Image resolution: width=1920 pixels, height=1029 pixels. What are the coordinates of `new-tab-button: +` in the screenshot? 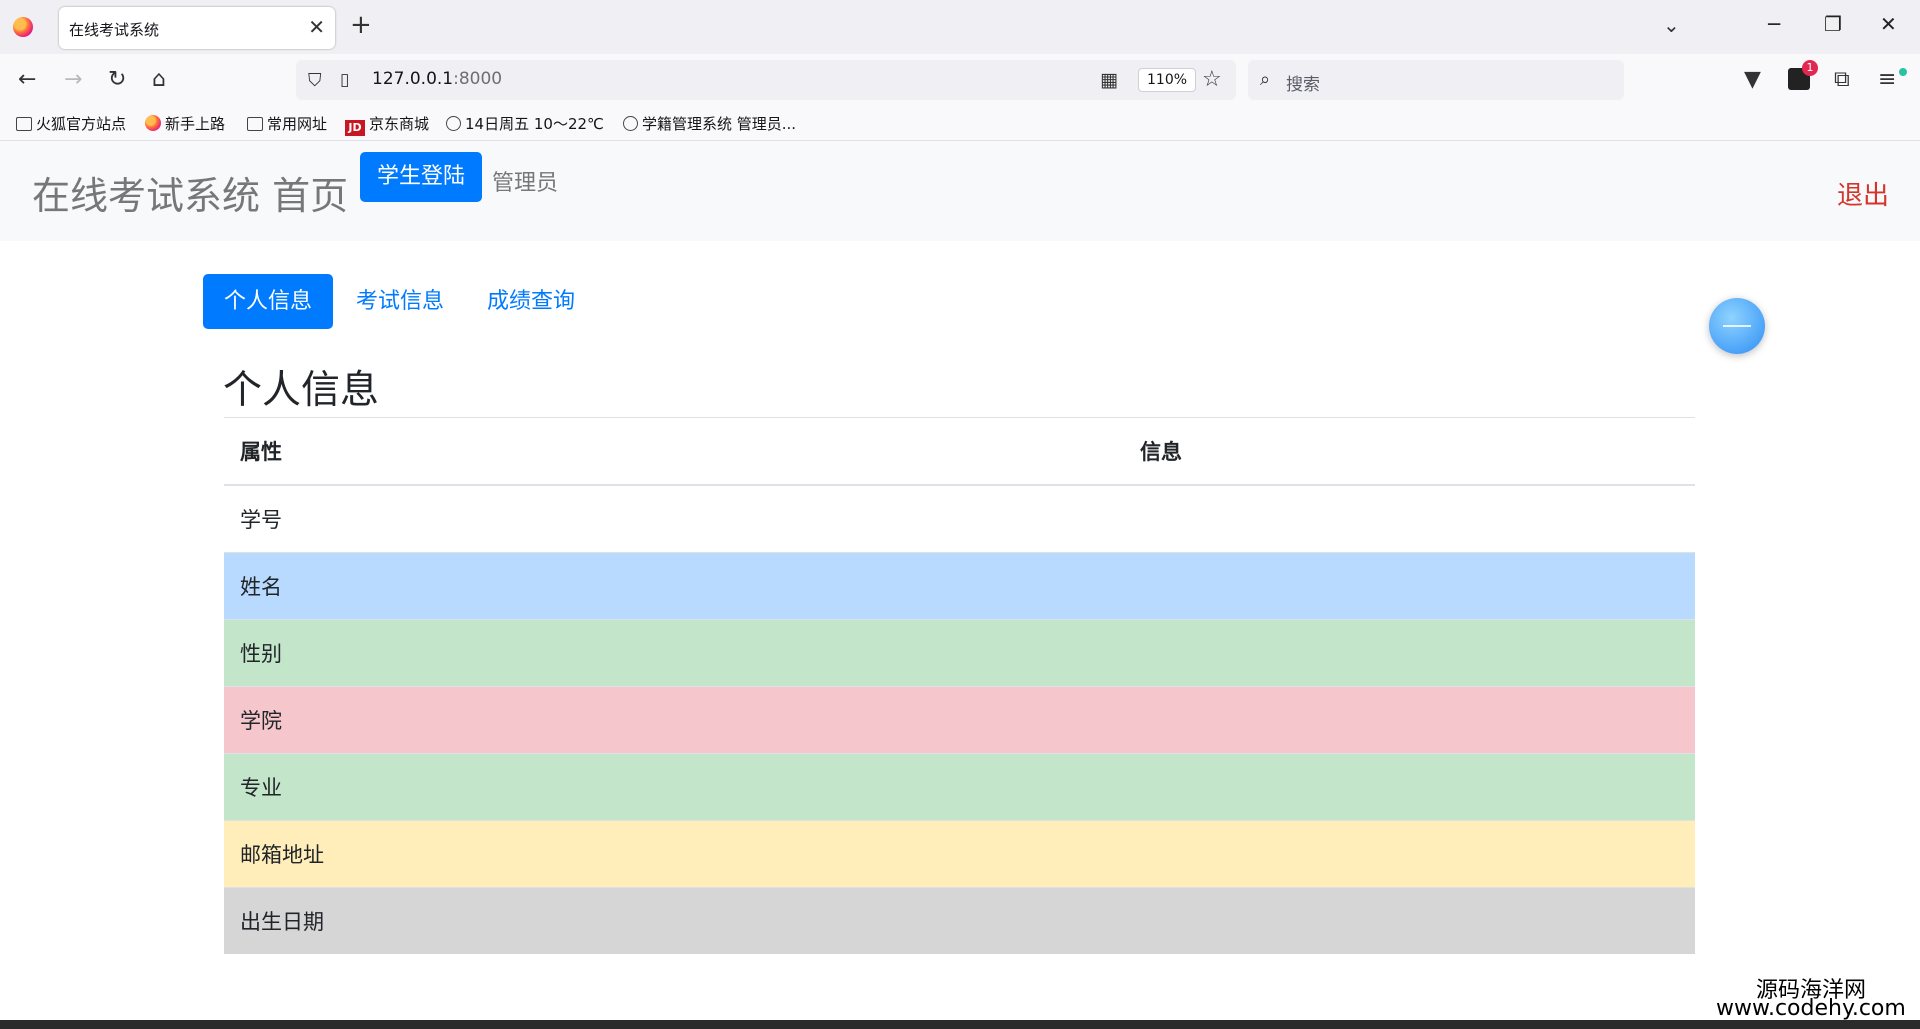 It's located at (361, 25).